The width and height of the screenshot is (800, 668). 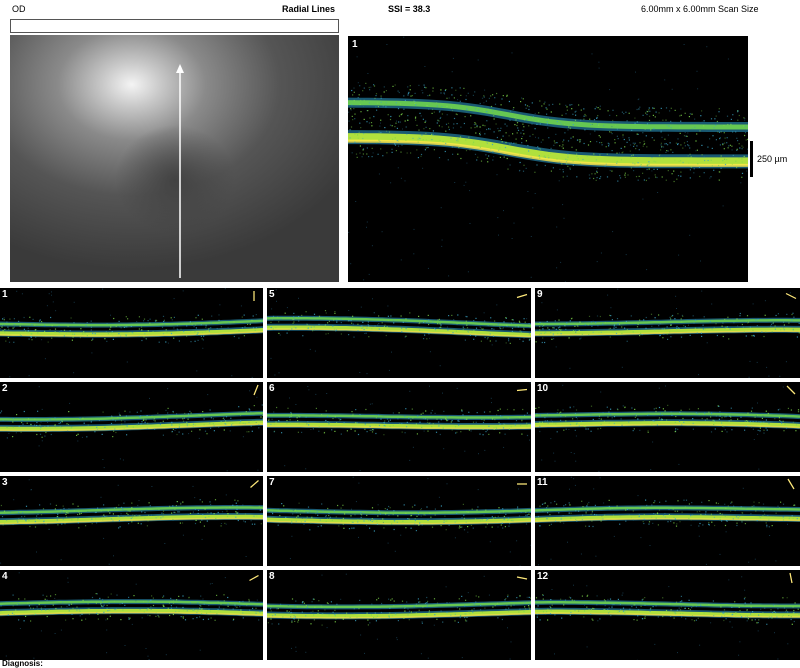 What do you see at coordinates (272, 294) in the screenshot?
I see `scan-number: 5` at bounding box center [272, 294].